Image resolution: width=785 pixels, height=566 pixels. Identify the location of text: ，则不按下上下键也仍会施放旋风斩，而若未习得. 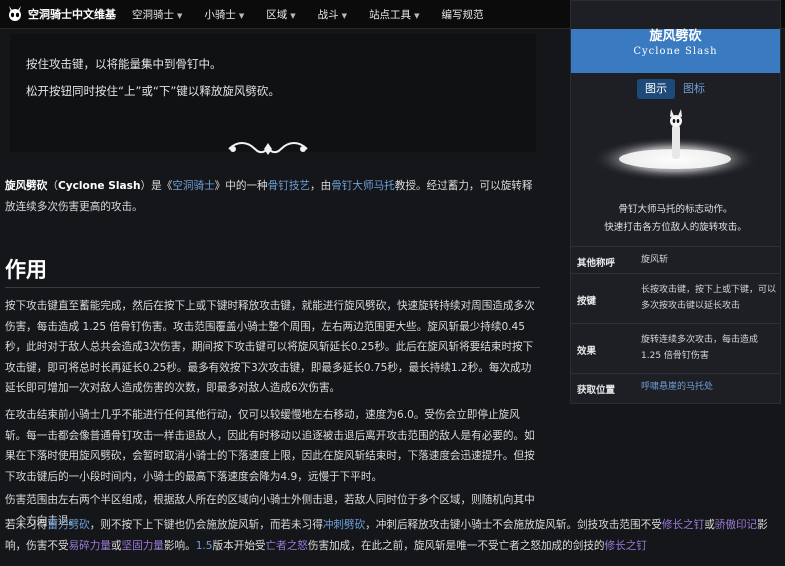
(206, 525).